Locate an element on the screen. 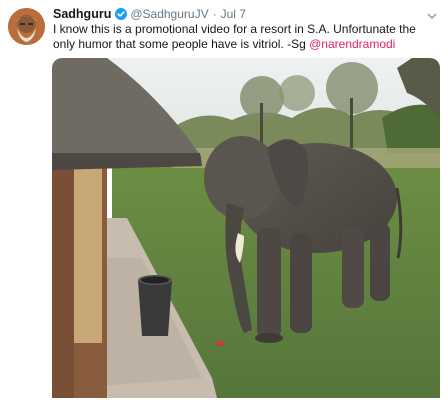 The image size is (448, 400). verified-badge-icon is located at coordinates (121, 14).